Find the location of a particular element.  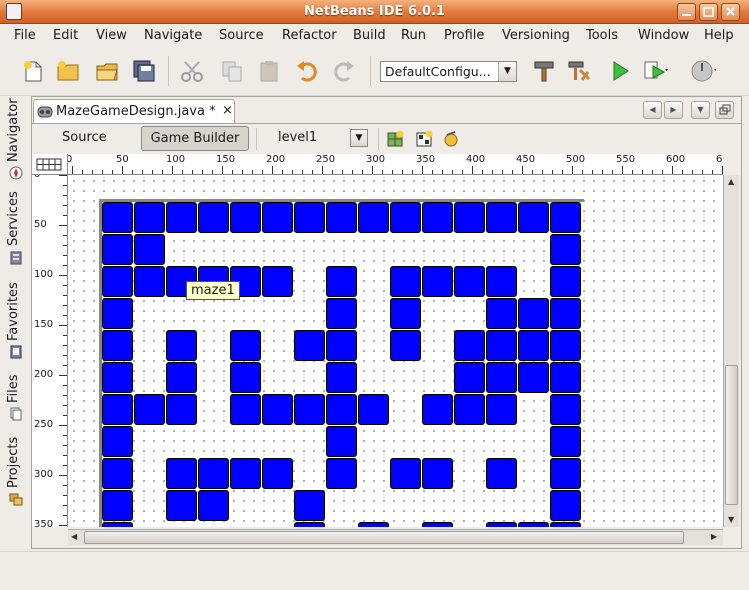

menu-run: Run is located at coordinates (413, 35).